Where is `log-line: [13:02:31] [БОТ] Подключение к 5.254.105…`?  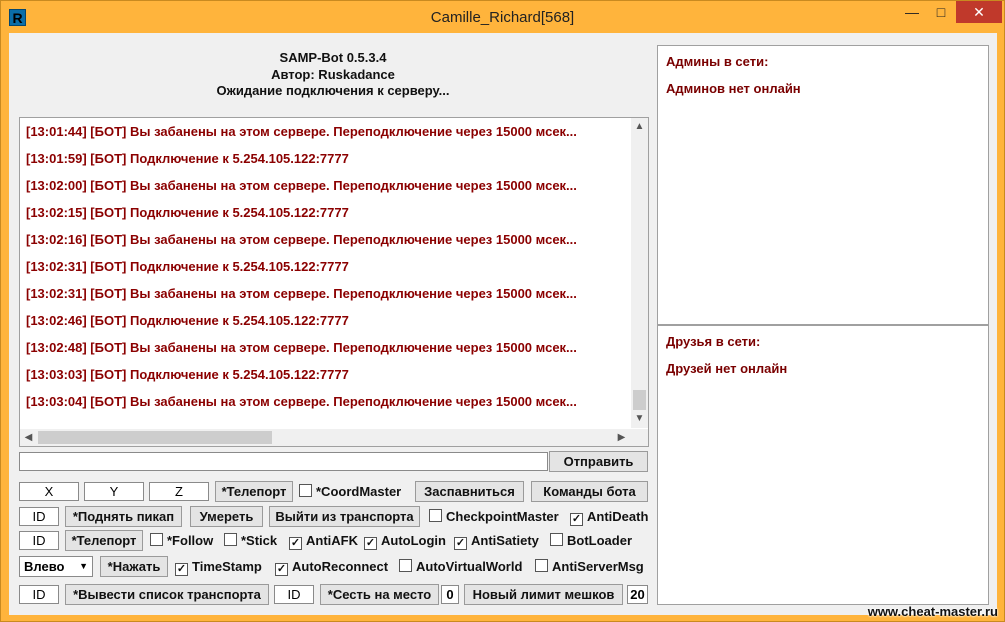 log-line: [13:02:31] [БОТ] Подключение к 5.254.105… is located at coordinates (187, 266).